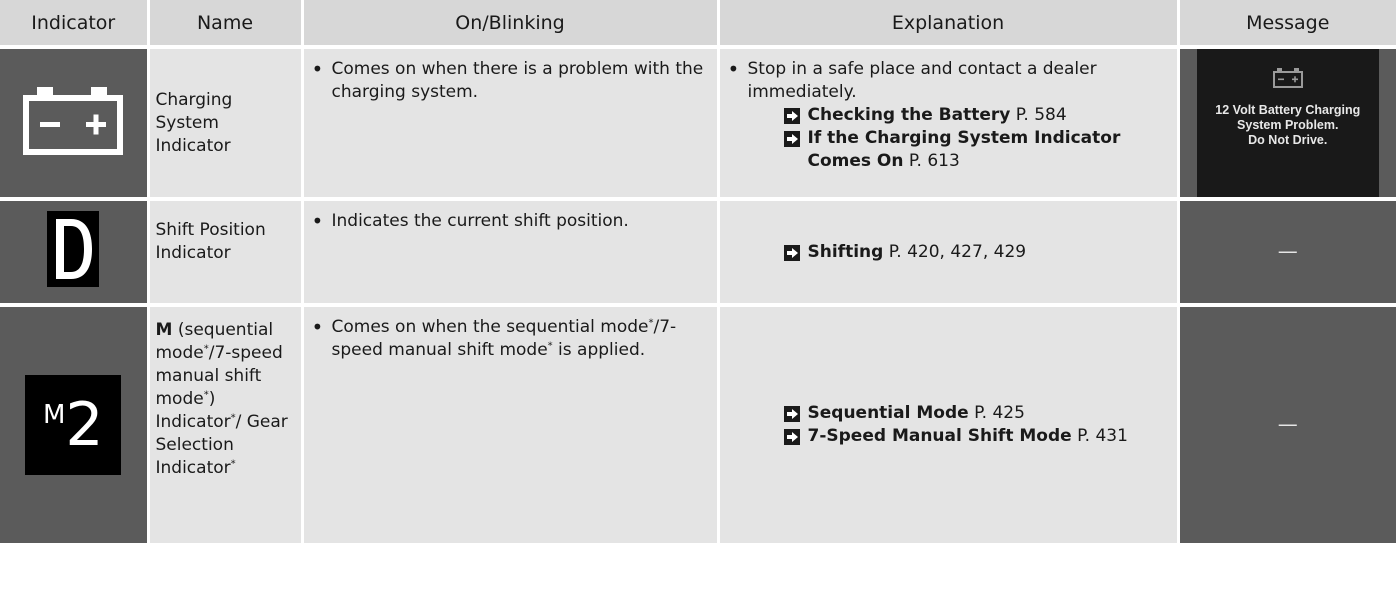 This screenshot has height=610, width=1396. What do you see at coordinates (1287, 78) in the screenshot?
I see `battery-icon` at bounding box center [1287, 78].